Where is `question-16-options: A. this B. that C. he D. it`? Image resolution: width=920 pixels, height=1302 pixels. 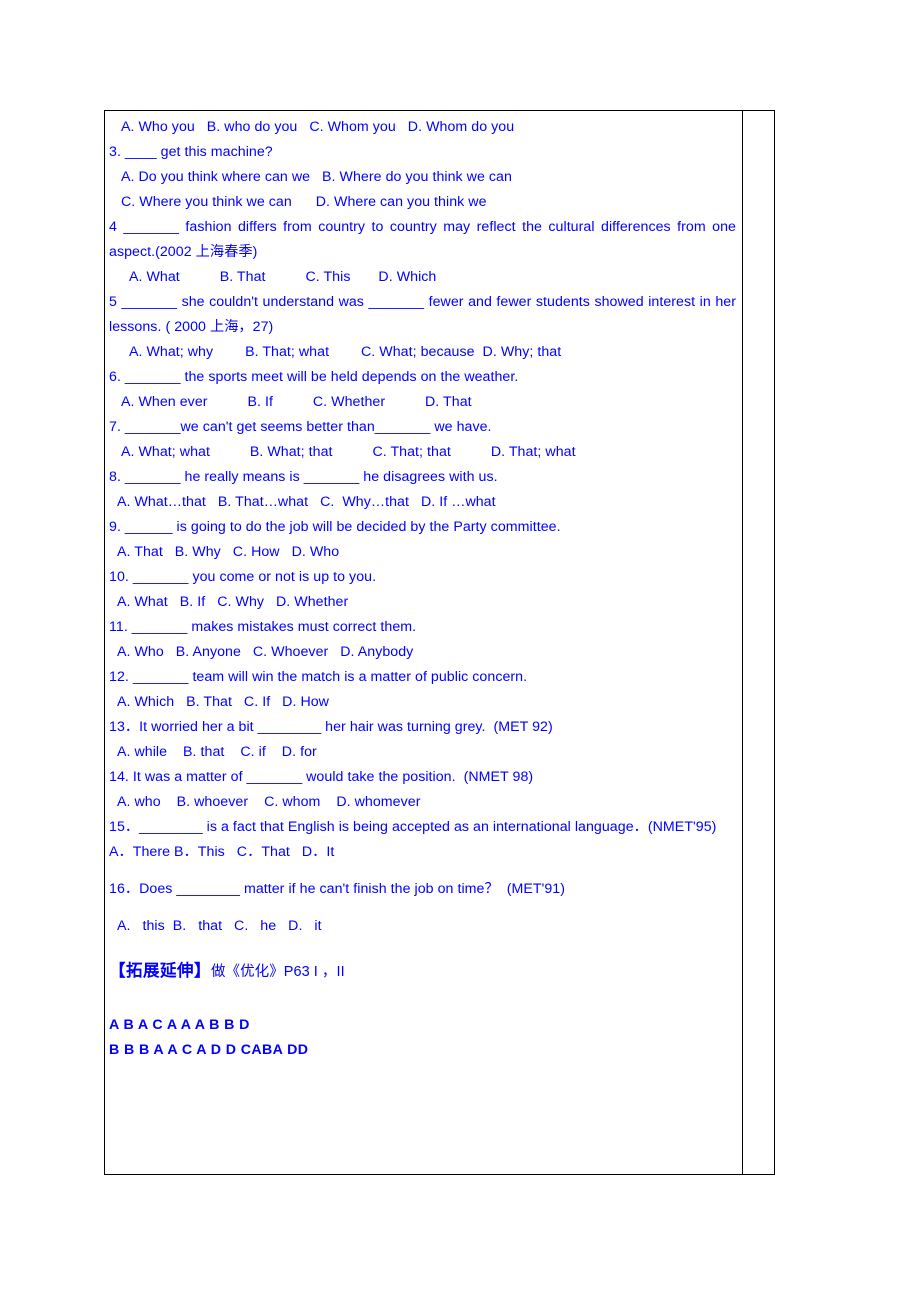
question-16-options: A. this B. that C. he D. it is located at coordinates (215, 926).